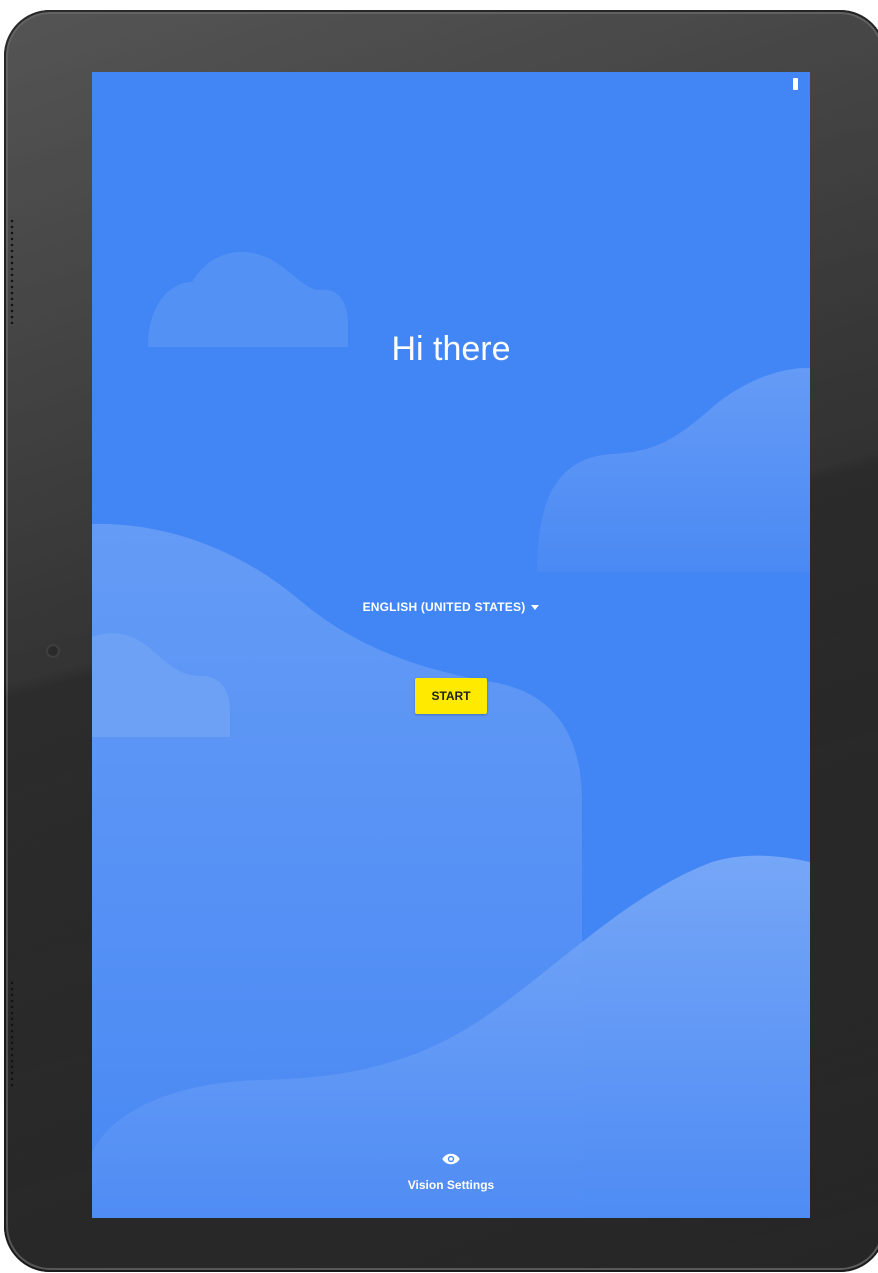  What do you see at coordinates (795, 84) in the screenshot?
I see `battery-icon` at bounding box center [795, 84].